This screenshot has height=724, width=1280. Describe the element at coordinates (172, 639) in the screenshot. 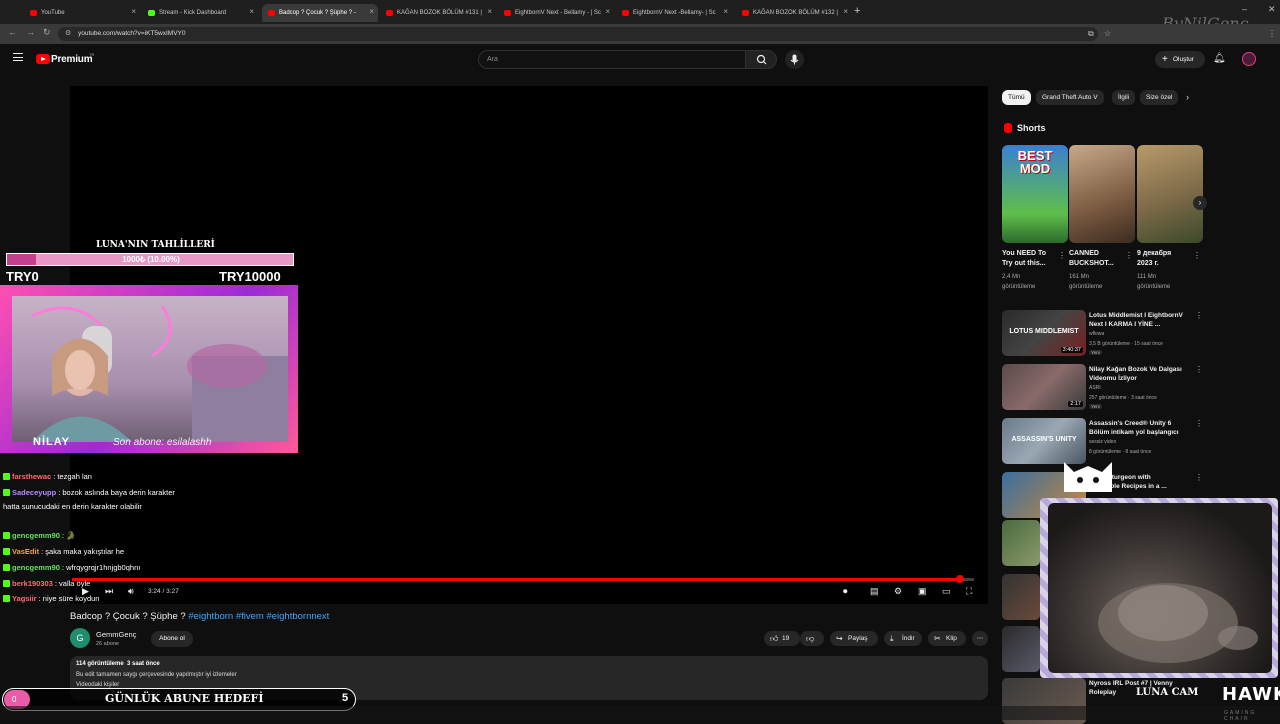

I see `subscribe-button: Abone ol` at that location.